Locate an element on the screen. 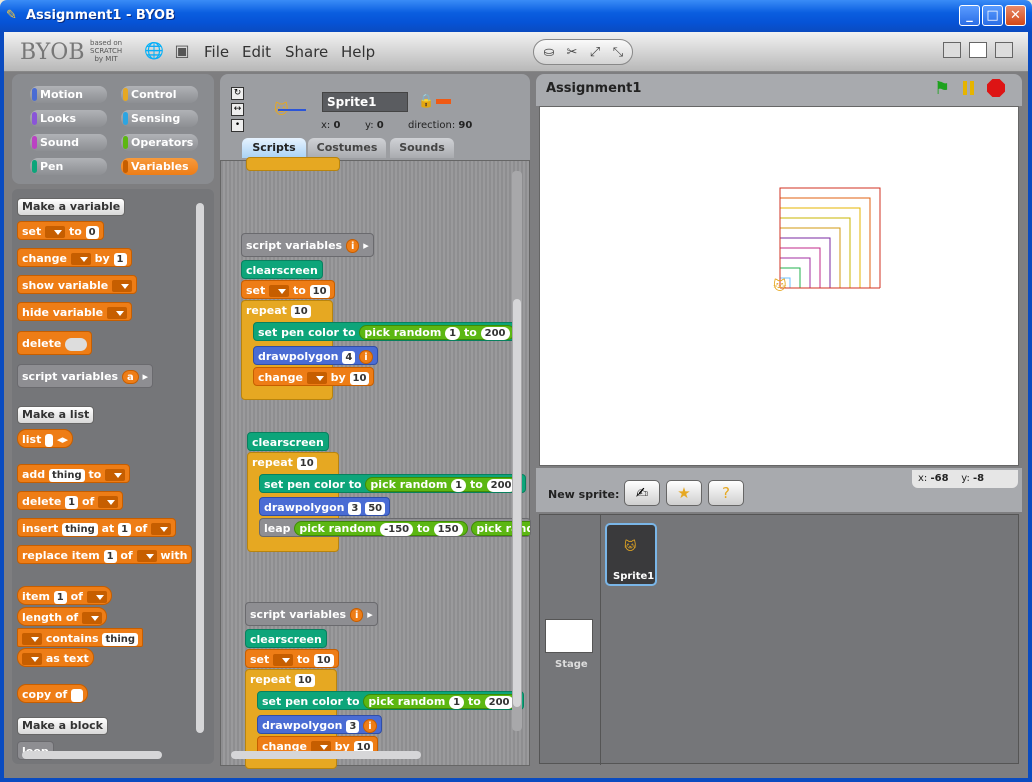  sprite-on-stage-icon: 🐱 is located at coordinates (780, 286).